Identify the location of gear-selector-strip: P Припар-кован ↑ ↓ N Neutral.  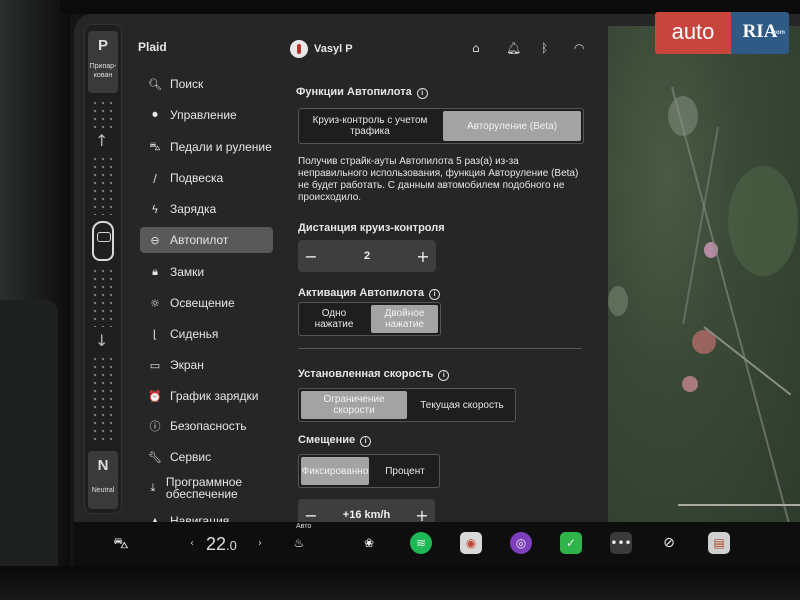
(103, 269).